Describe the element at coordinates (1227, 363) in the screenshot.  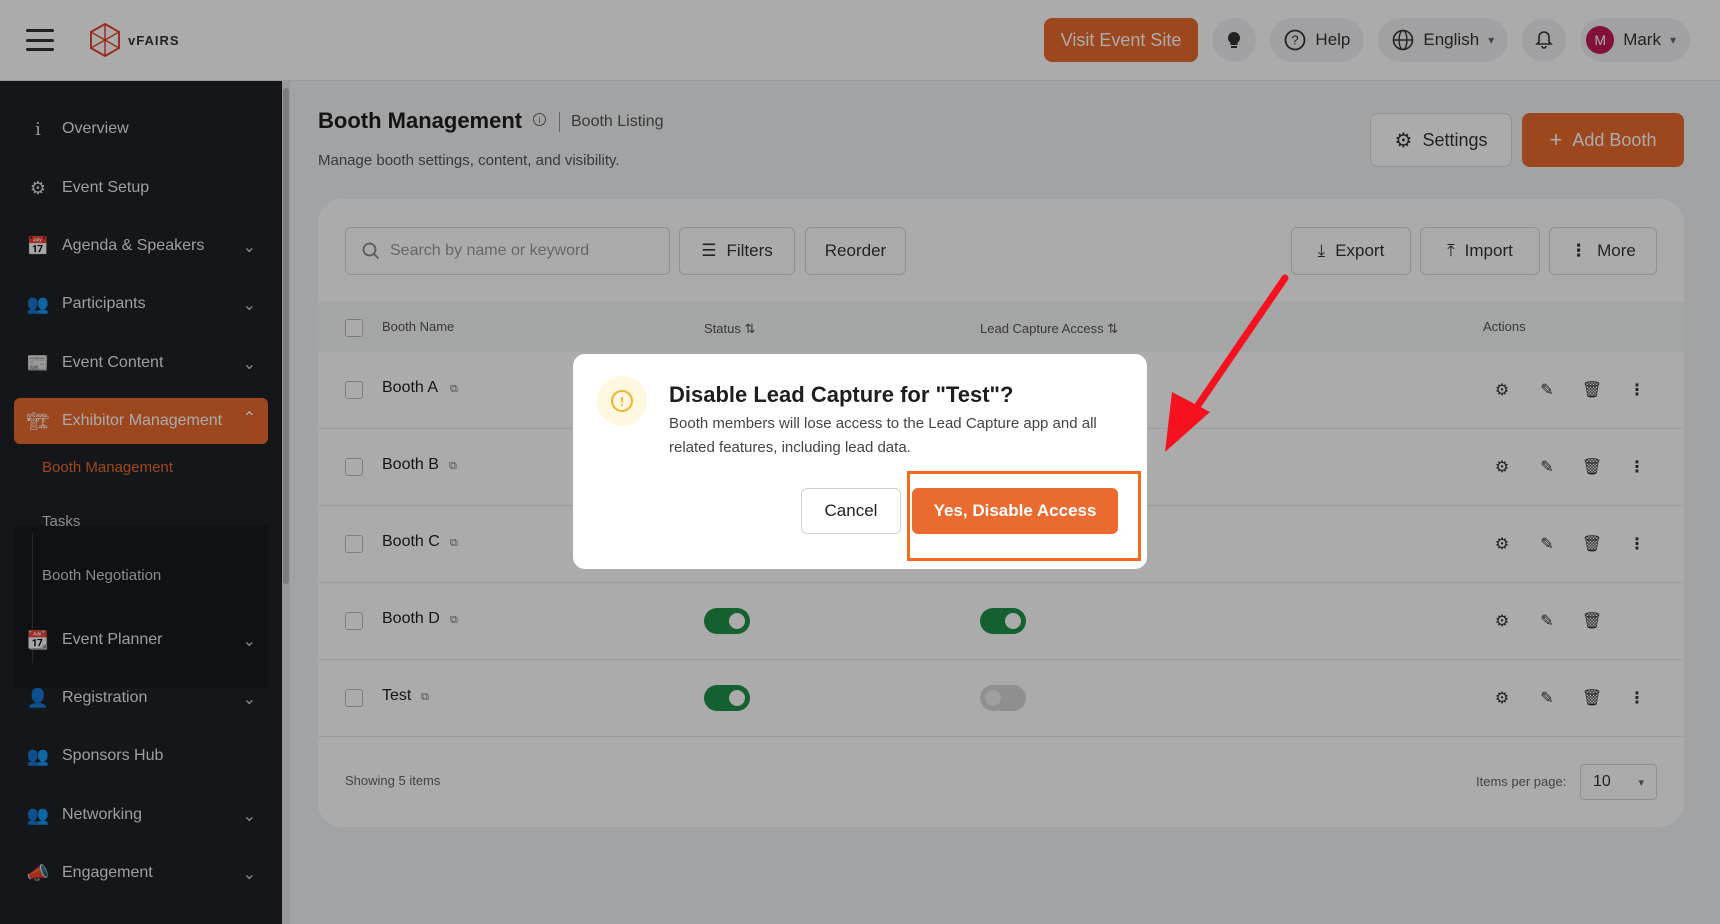
I see `pointer-arrow` at that location.